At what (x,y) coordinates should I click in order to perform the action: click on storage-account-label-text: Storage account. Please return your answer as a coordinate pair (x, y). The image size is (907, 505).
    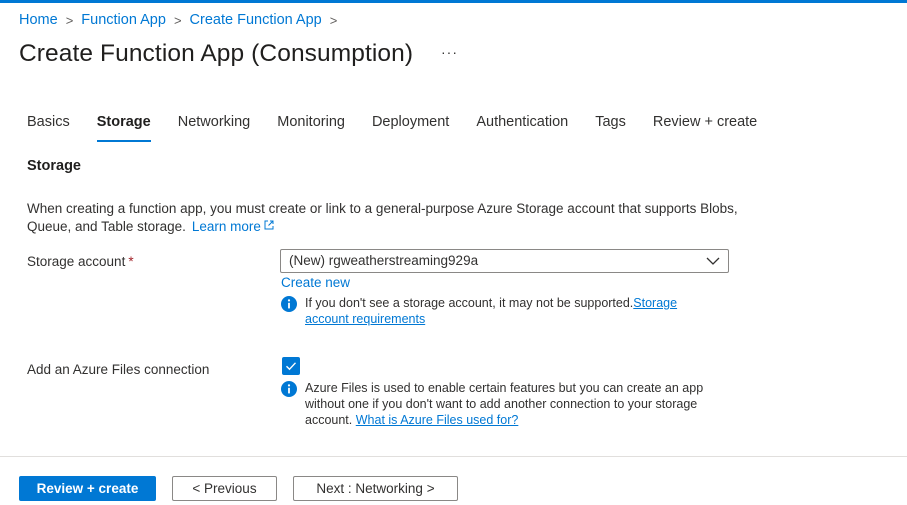
    Looking at the image, I should click on (76, 261).